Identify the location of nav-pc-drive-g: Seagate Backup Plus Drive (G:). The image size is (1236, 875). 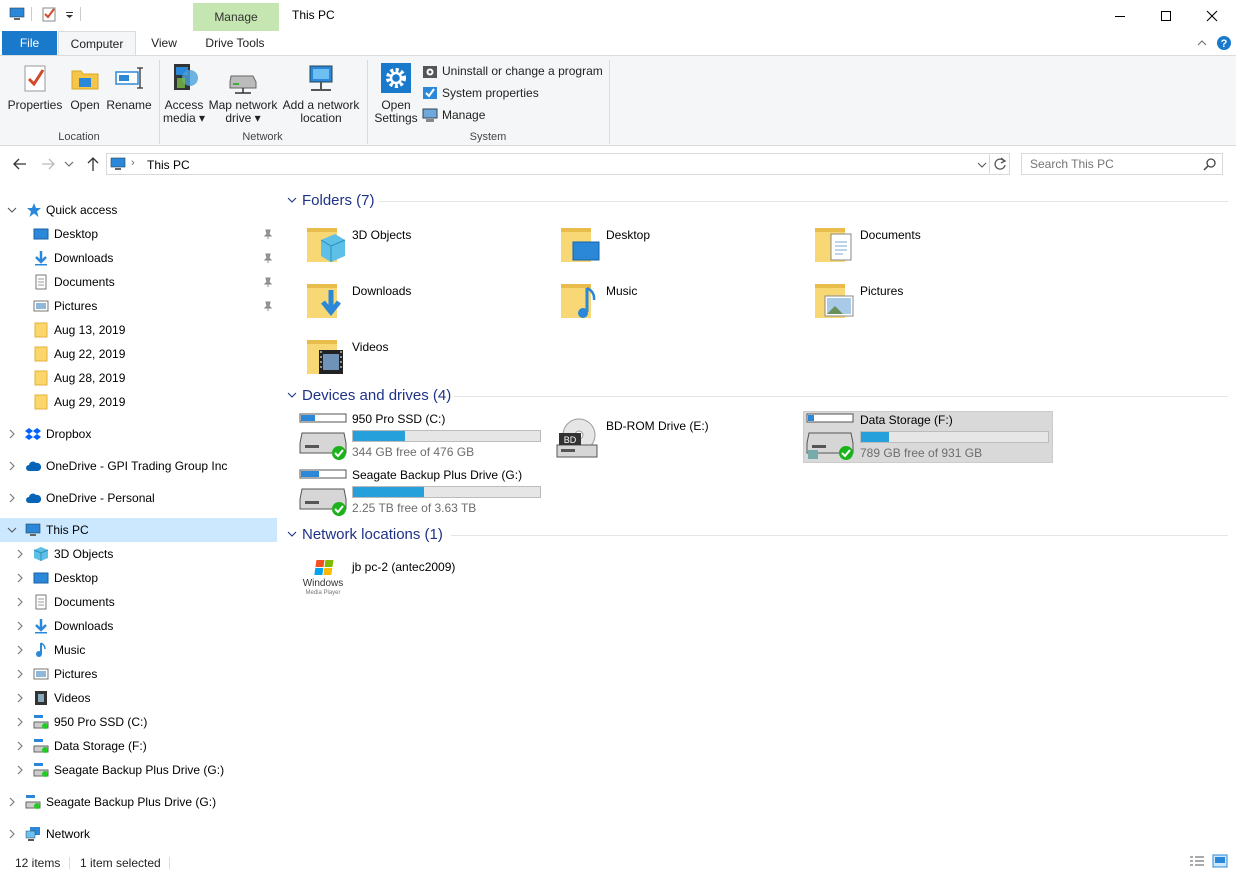
(138, 770).